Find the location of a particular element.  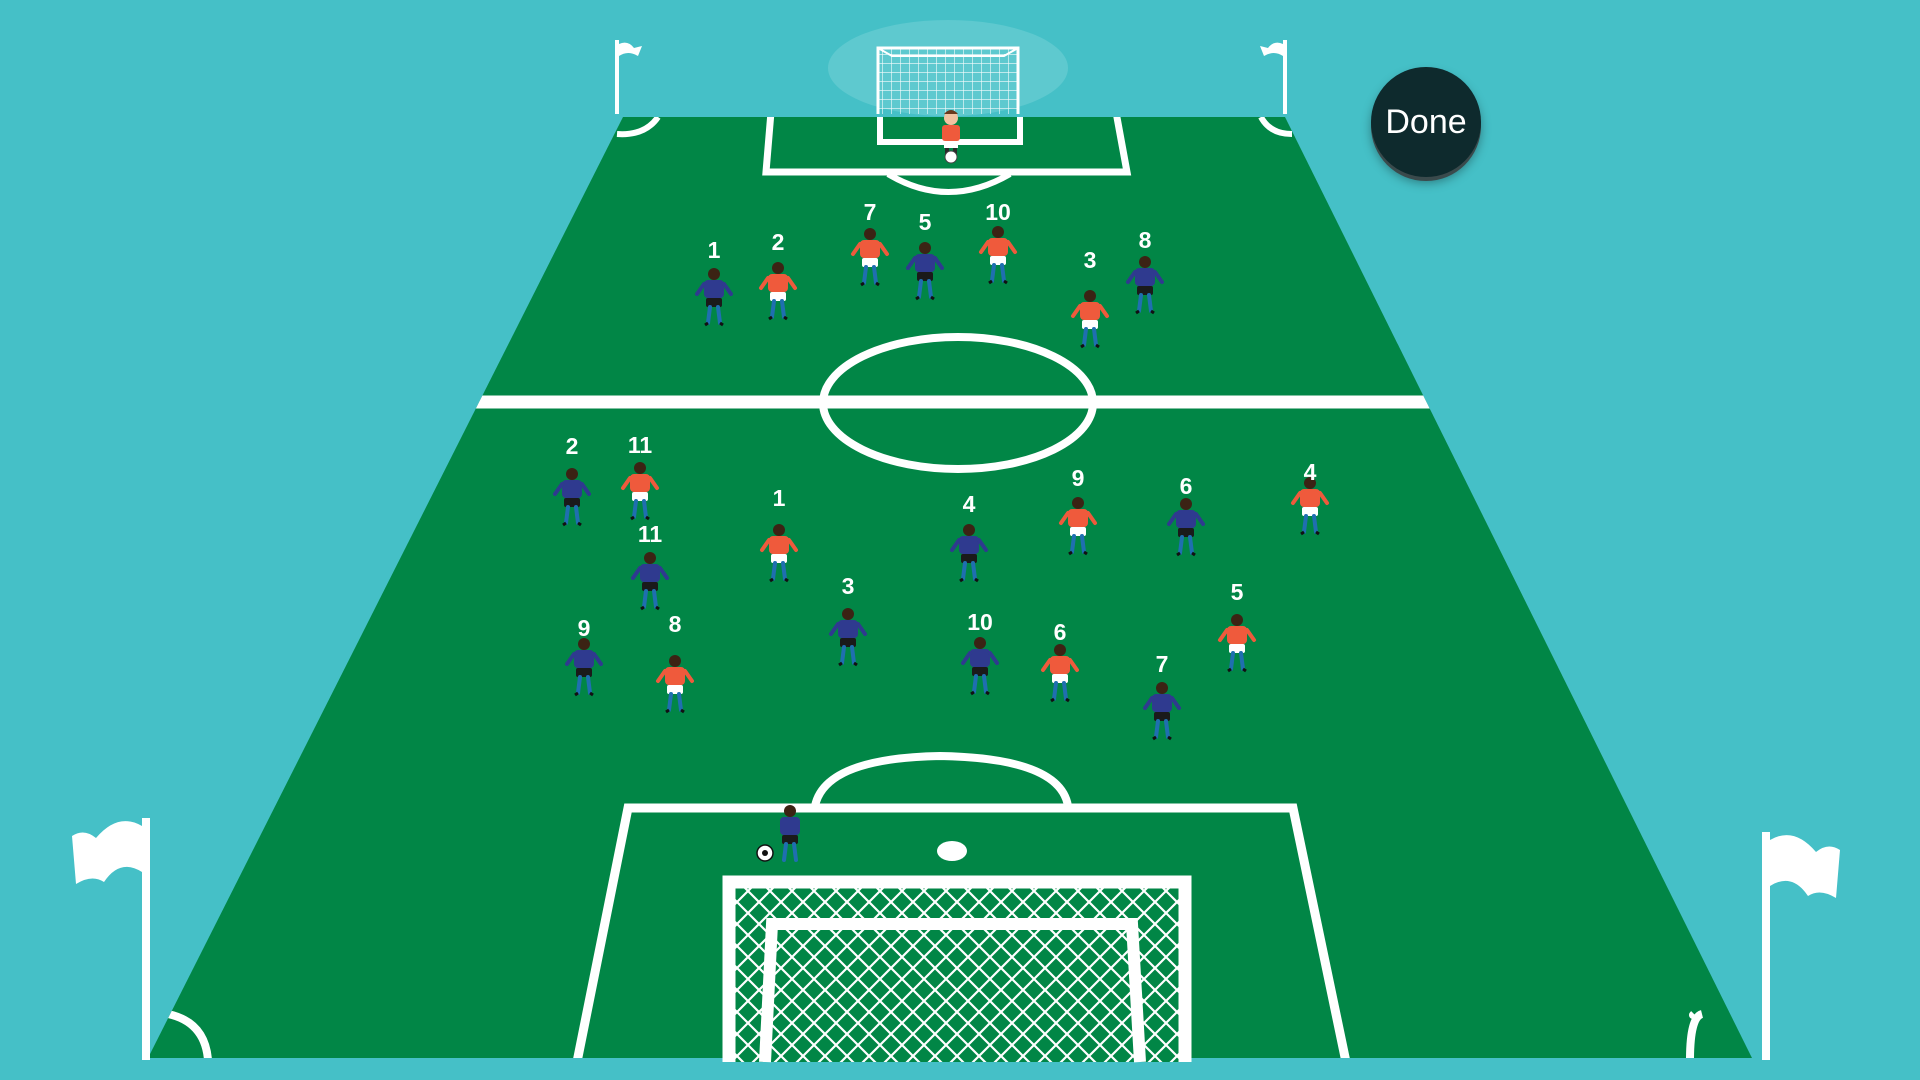

red-player-number: 9 is located at coordinates (1078, 478).